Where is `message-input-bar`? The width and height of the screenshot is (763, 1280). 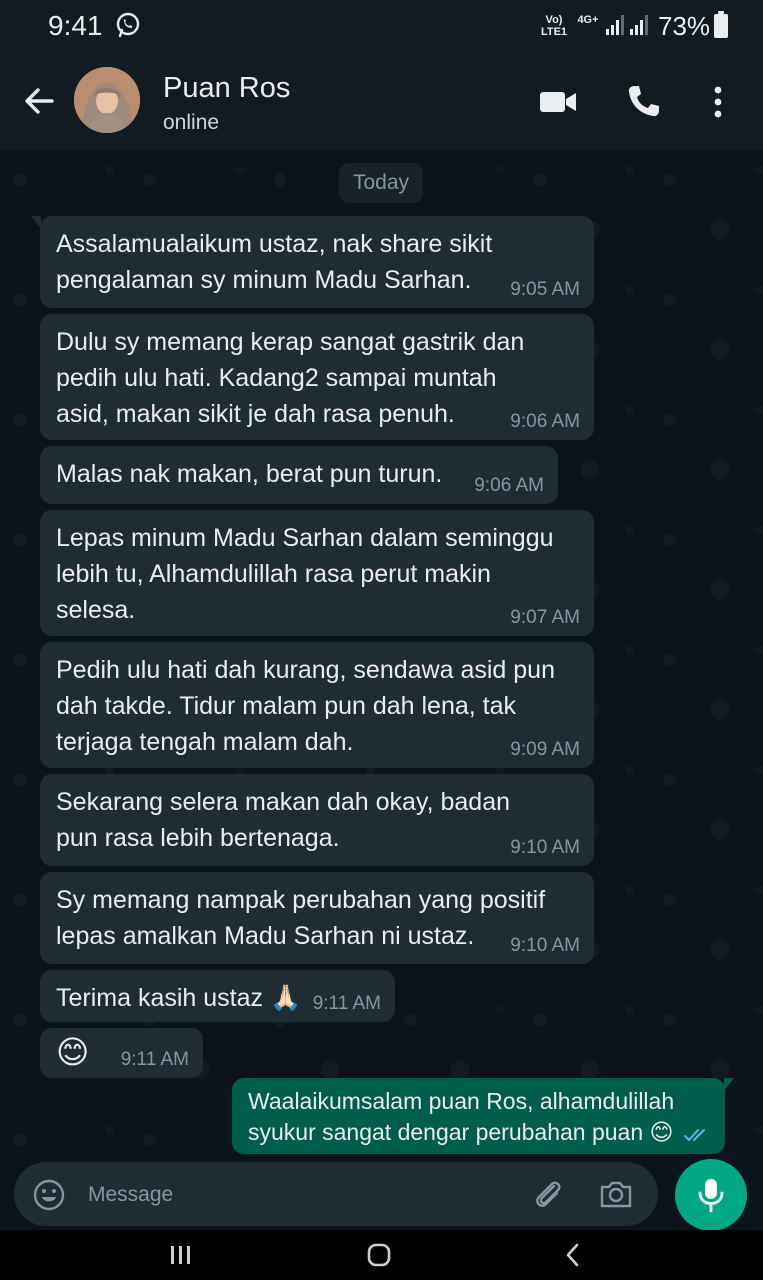 message-input-bar is located at coordinates (336, 1194).